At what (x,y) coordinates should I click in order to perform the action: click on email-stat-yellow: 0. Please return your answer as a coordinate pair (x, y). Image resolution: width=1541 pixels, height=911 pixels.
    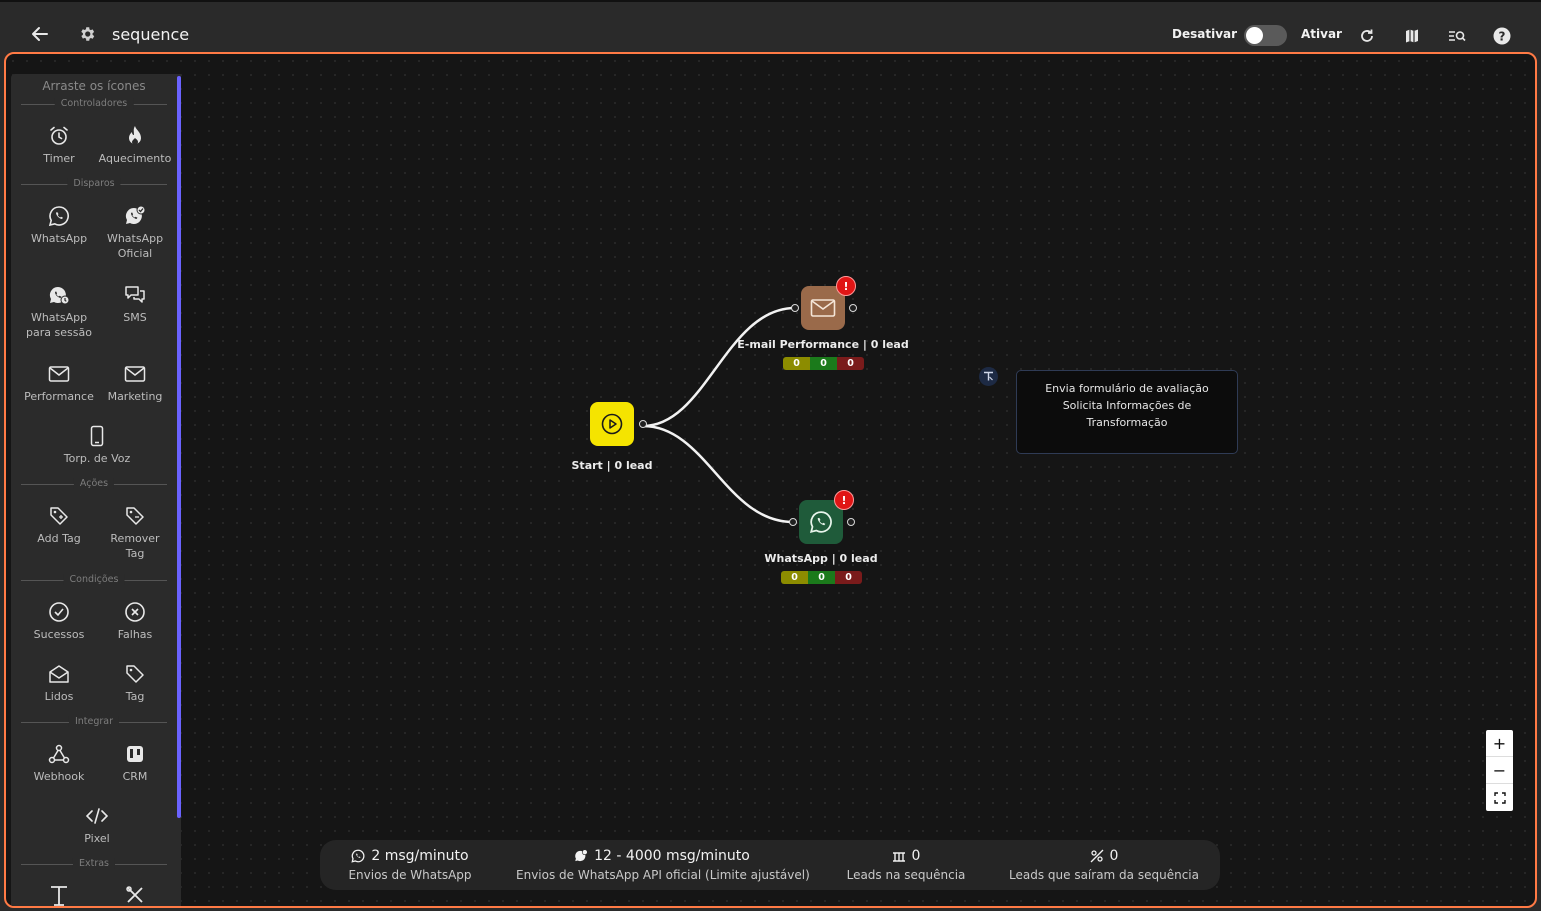
    Looking at the image, I should click on (796, 363).